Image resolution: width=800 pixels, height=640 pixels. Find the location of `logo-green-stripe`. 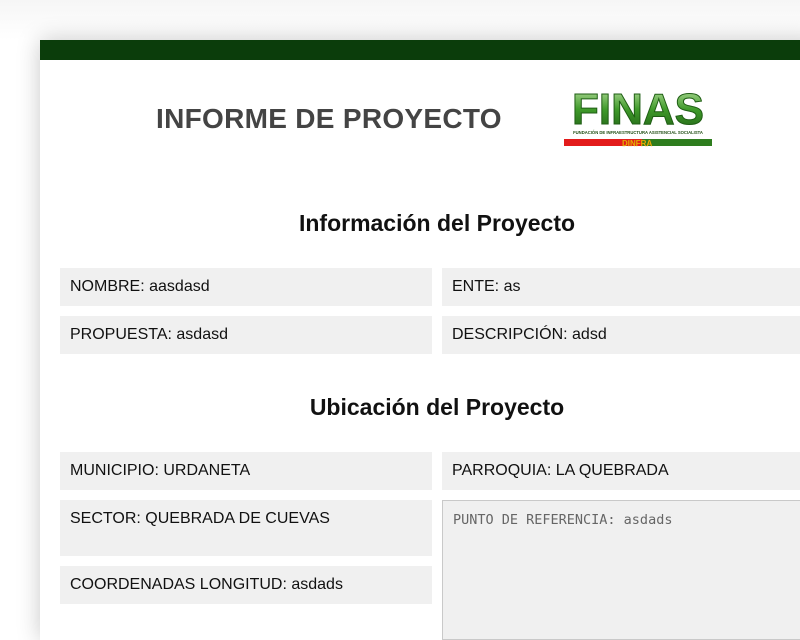

logo-green-stripe is located at coordinates (677, 142).